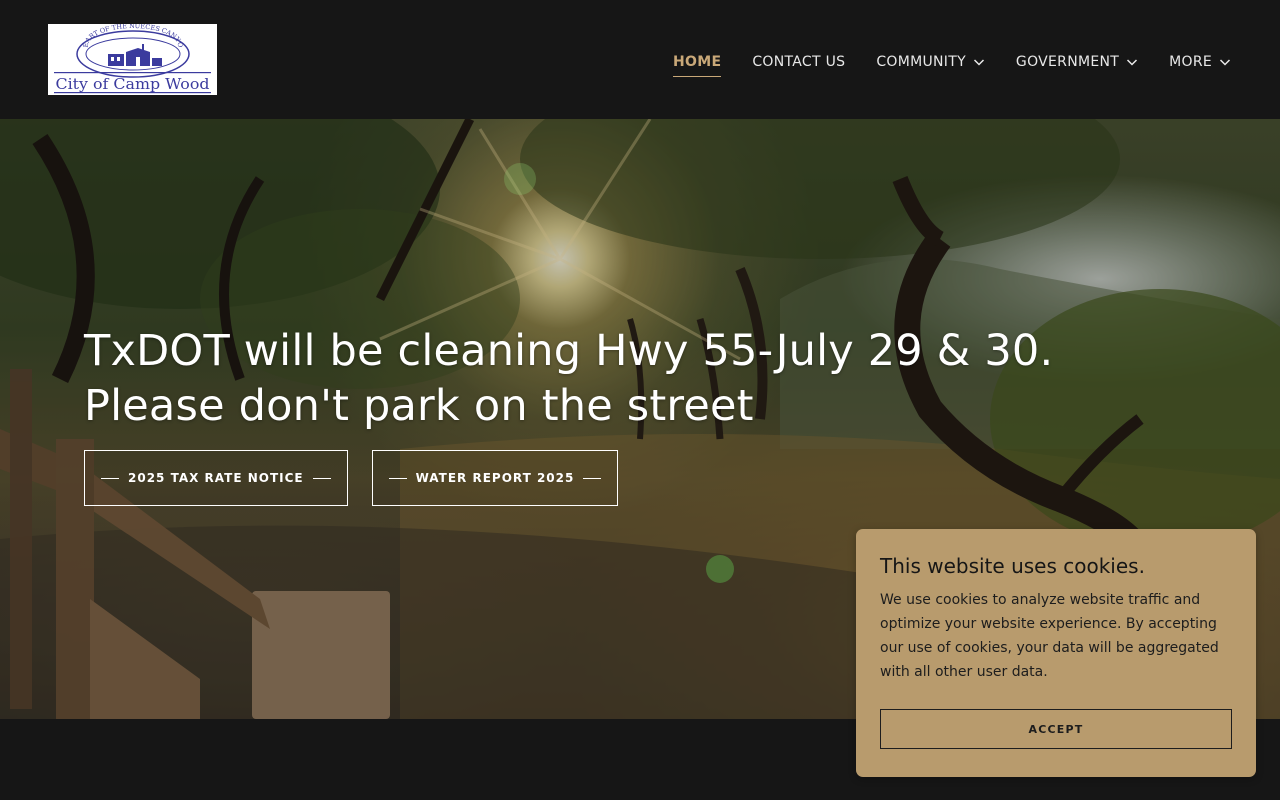  I want to click on nav-item-label: CONTACT US, so click(799, 62).